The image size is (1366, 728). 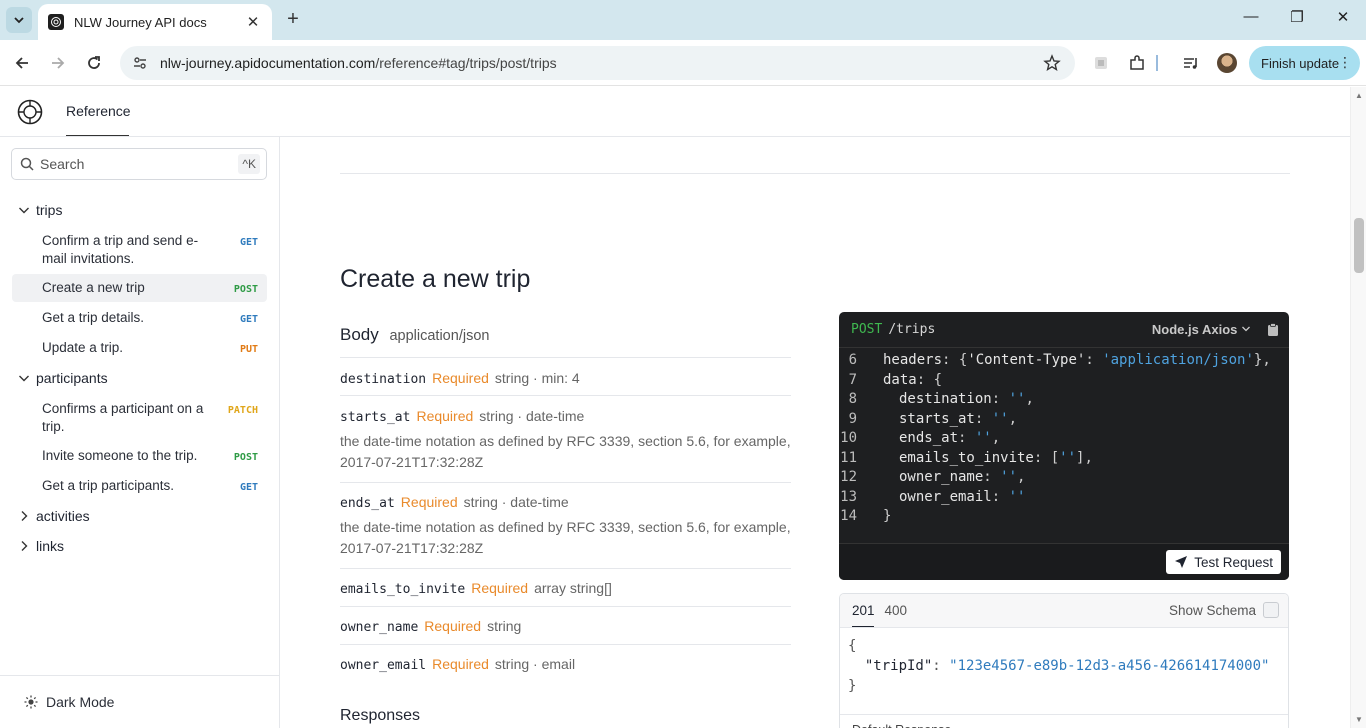 What do you see at coordinates (379, 627) in the screenshot?
I see `param-name: owner_name` at bounding box center [379, 627].